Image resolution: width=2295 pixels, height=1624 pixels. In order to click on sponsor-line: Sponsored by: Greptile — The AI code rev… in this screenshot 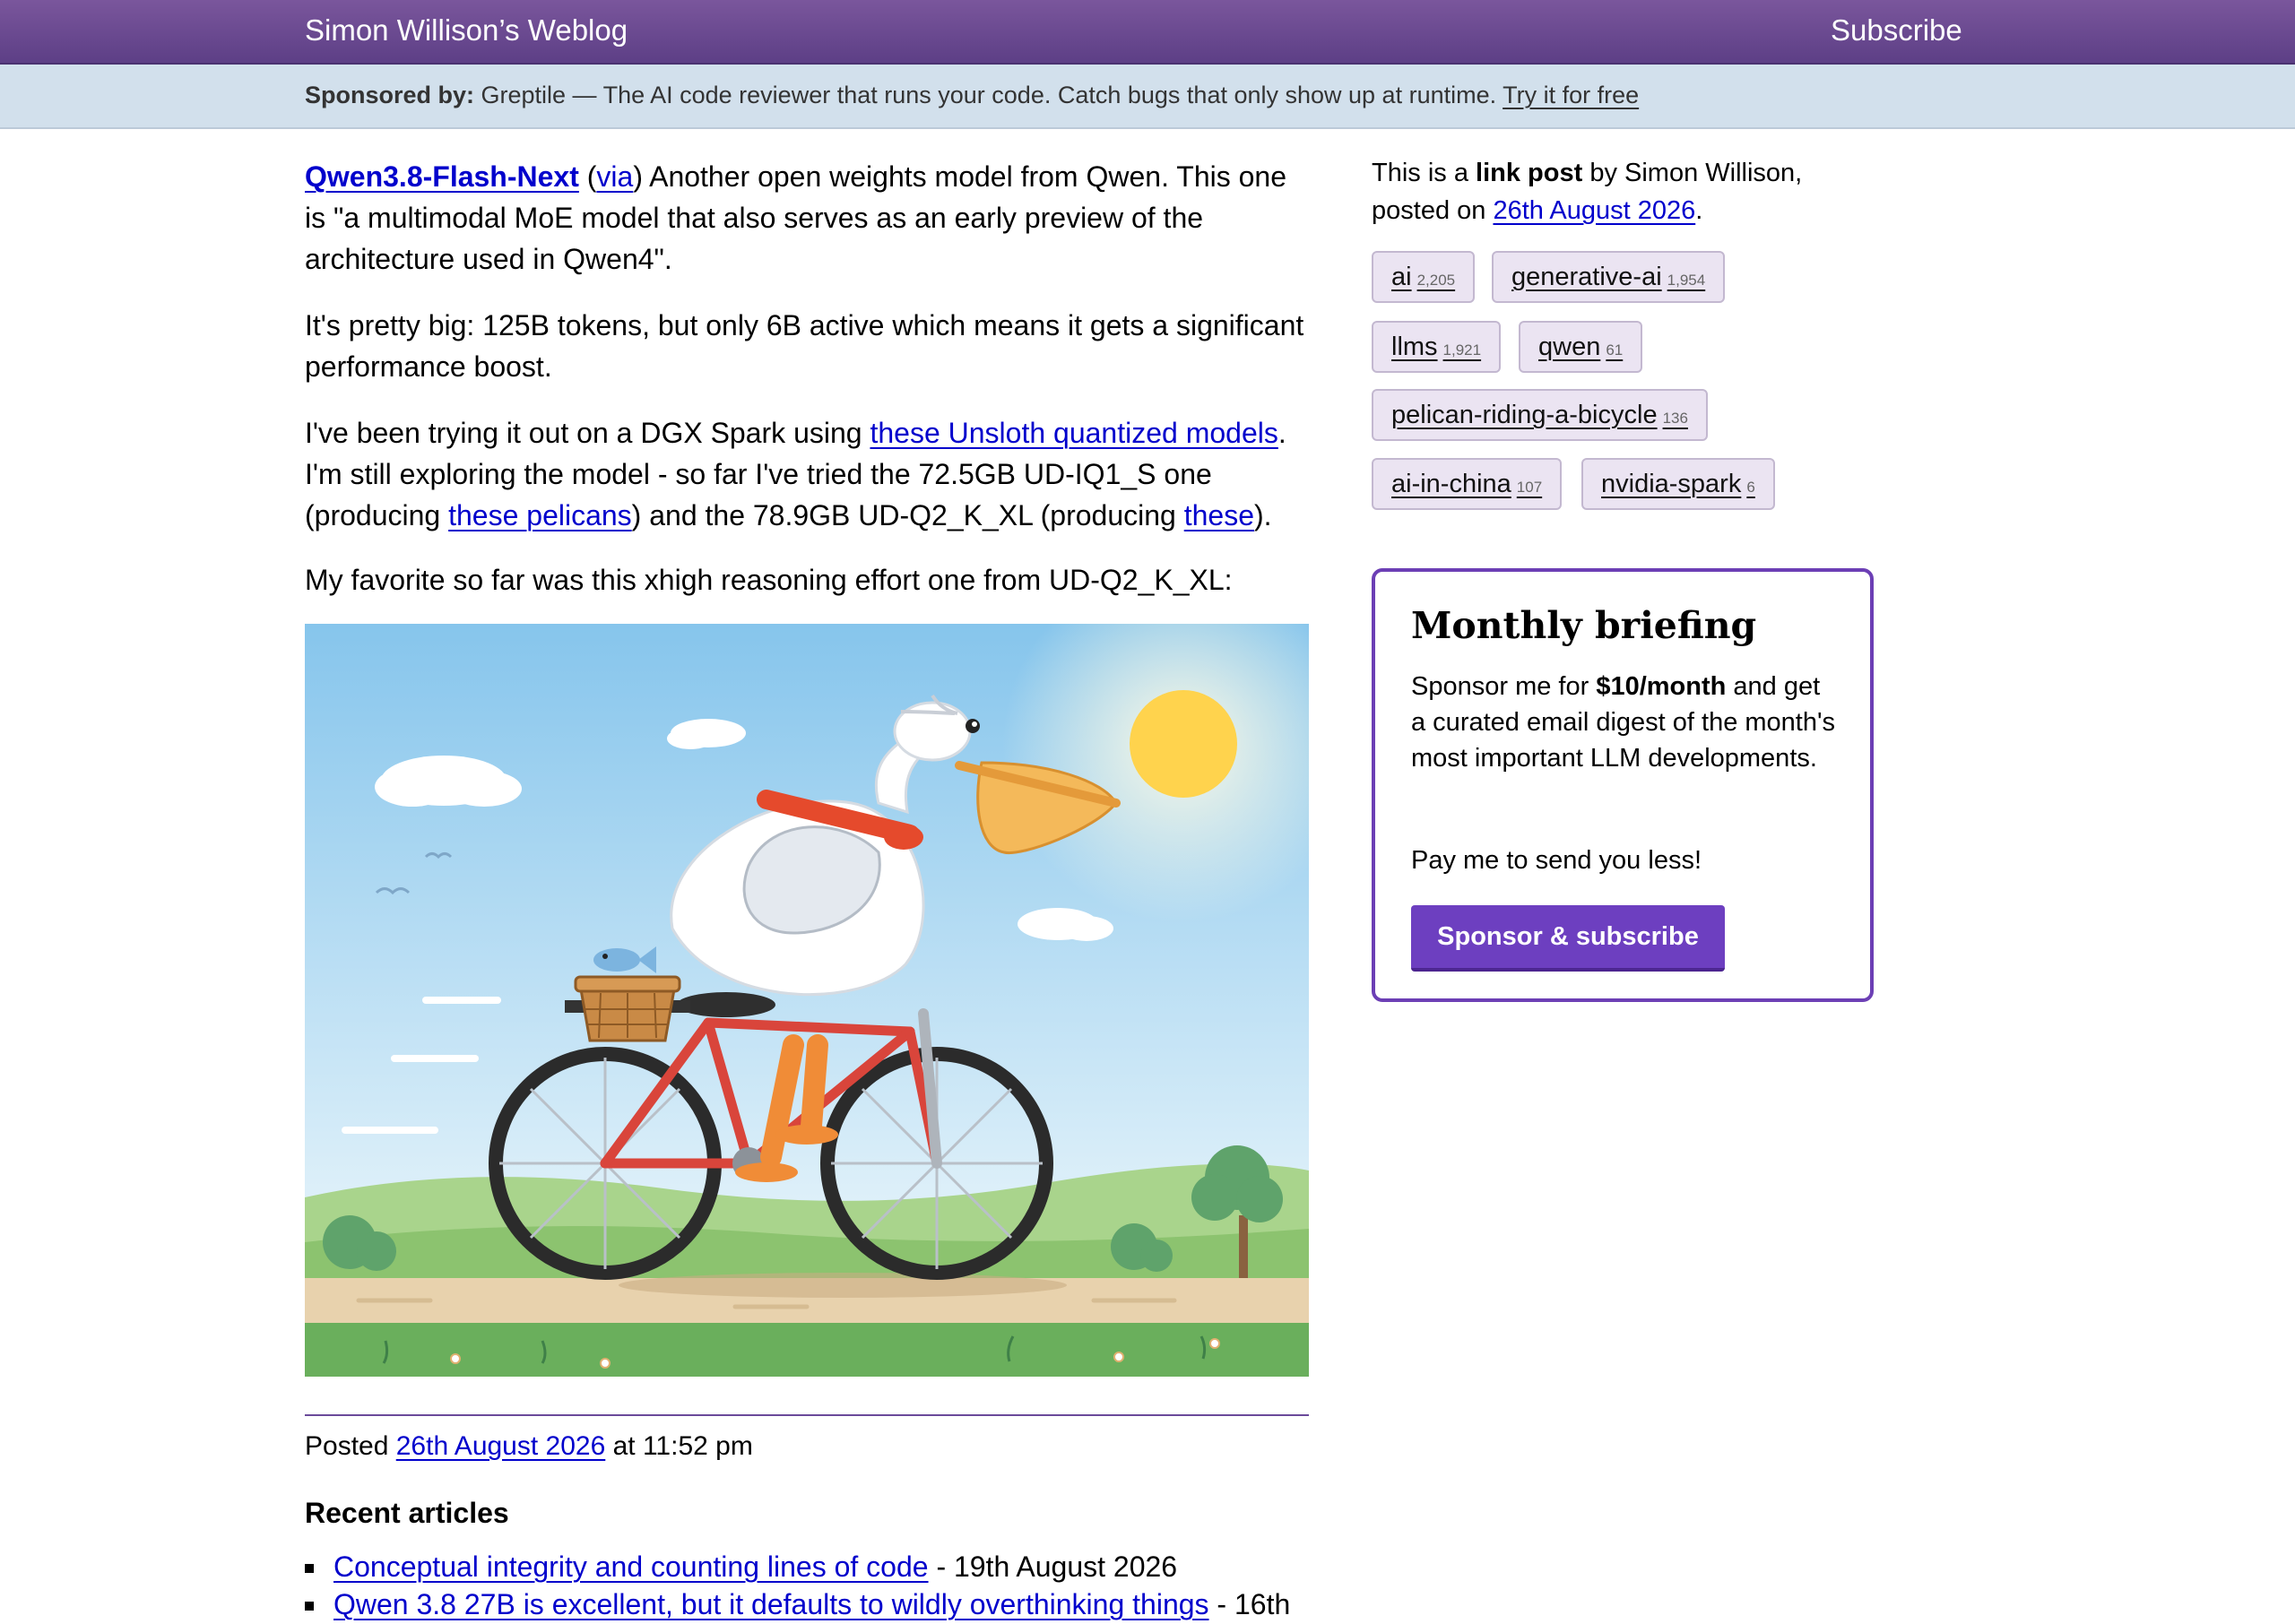, I will do `click(972, 96)`.